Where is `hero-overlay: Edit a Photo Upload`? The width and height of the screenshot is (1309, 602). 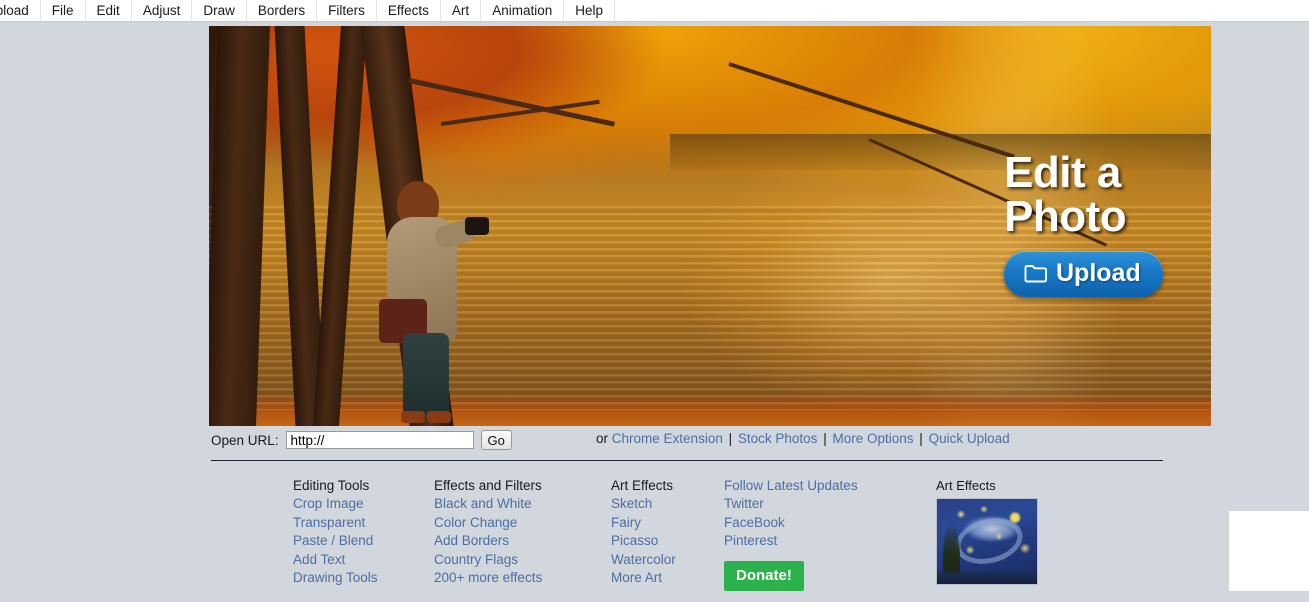
hero-overlay: Edit a Photo Upload is located at coordinates (1104, 223).